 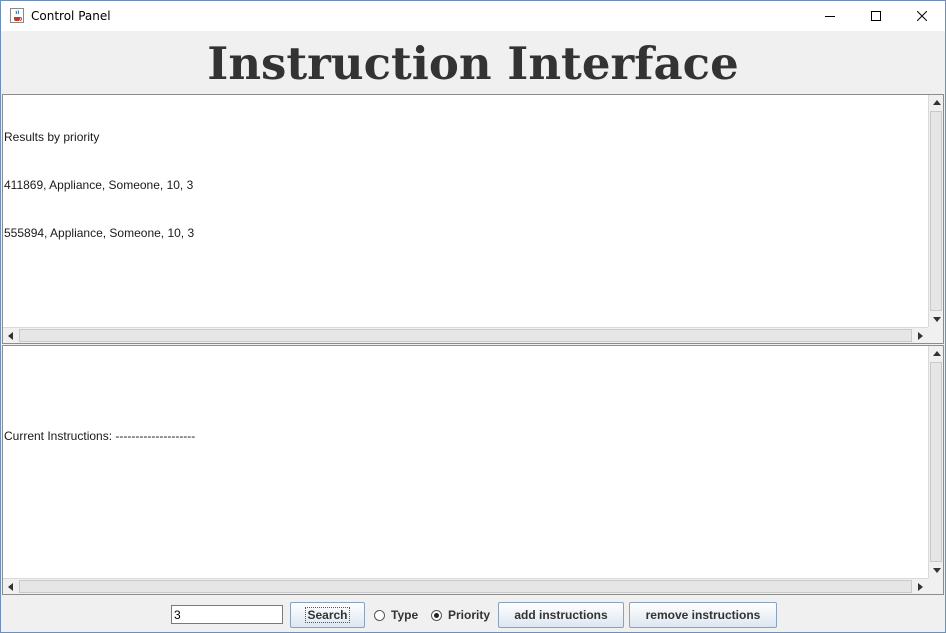 I want to click on radio-priority-circle, so click(x=436, y=615).